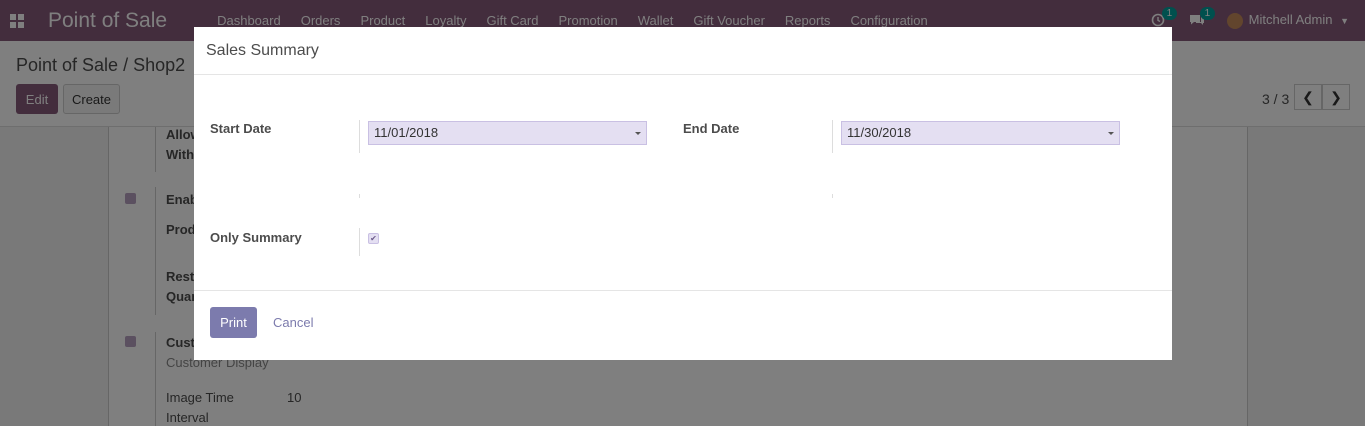  I want to click on dialog-title: Sales Summary, so click(262, 50).